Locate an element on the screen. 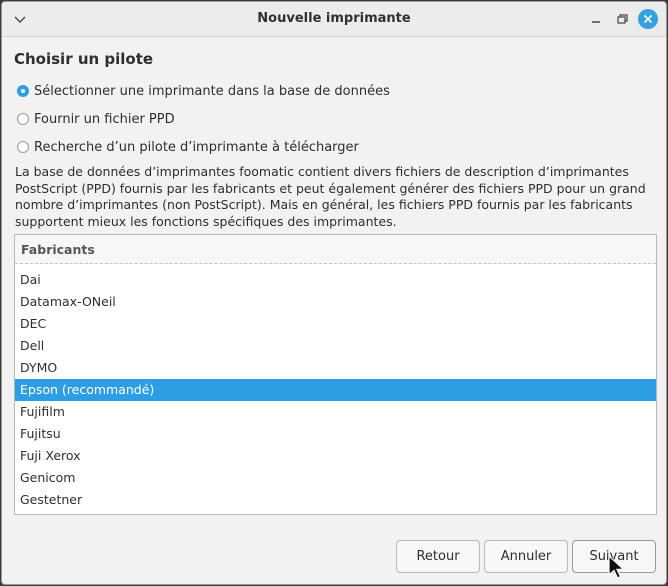  mouse-pointer-icon is located at coordinates (617, 567).